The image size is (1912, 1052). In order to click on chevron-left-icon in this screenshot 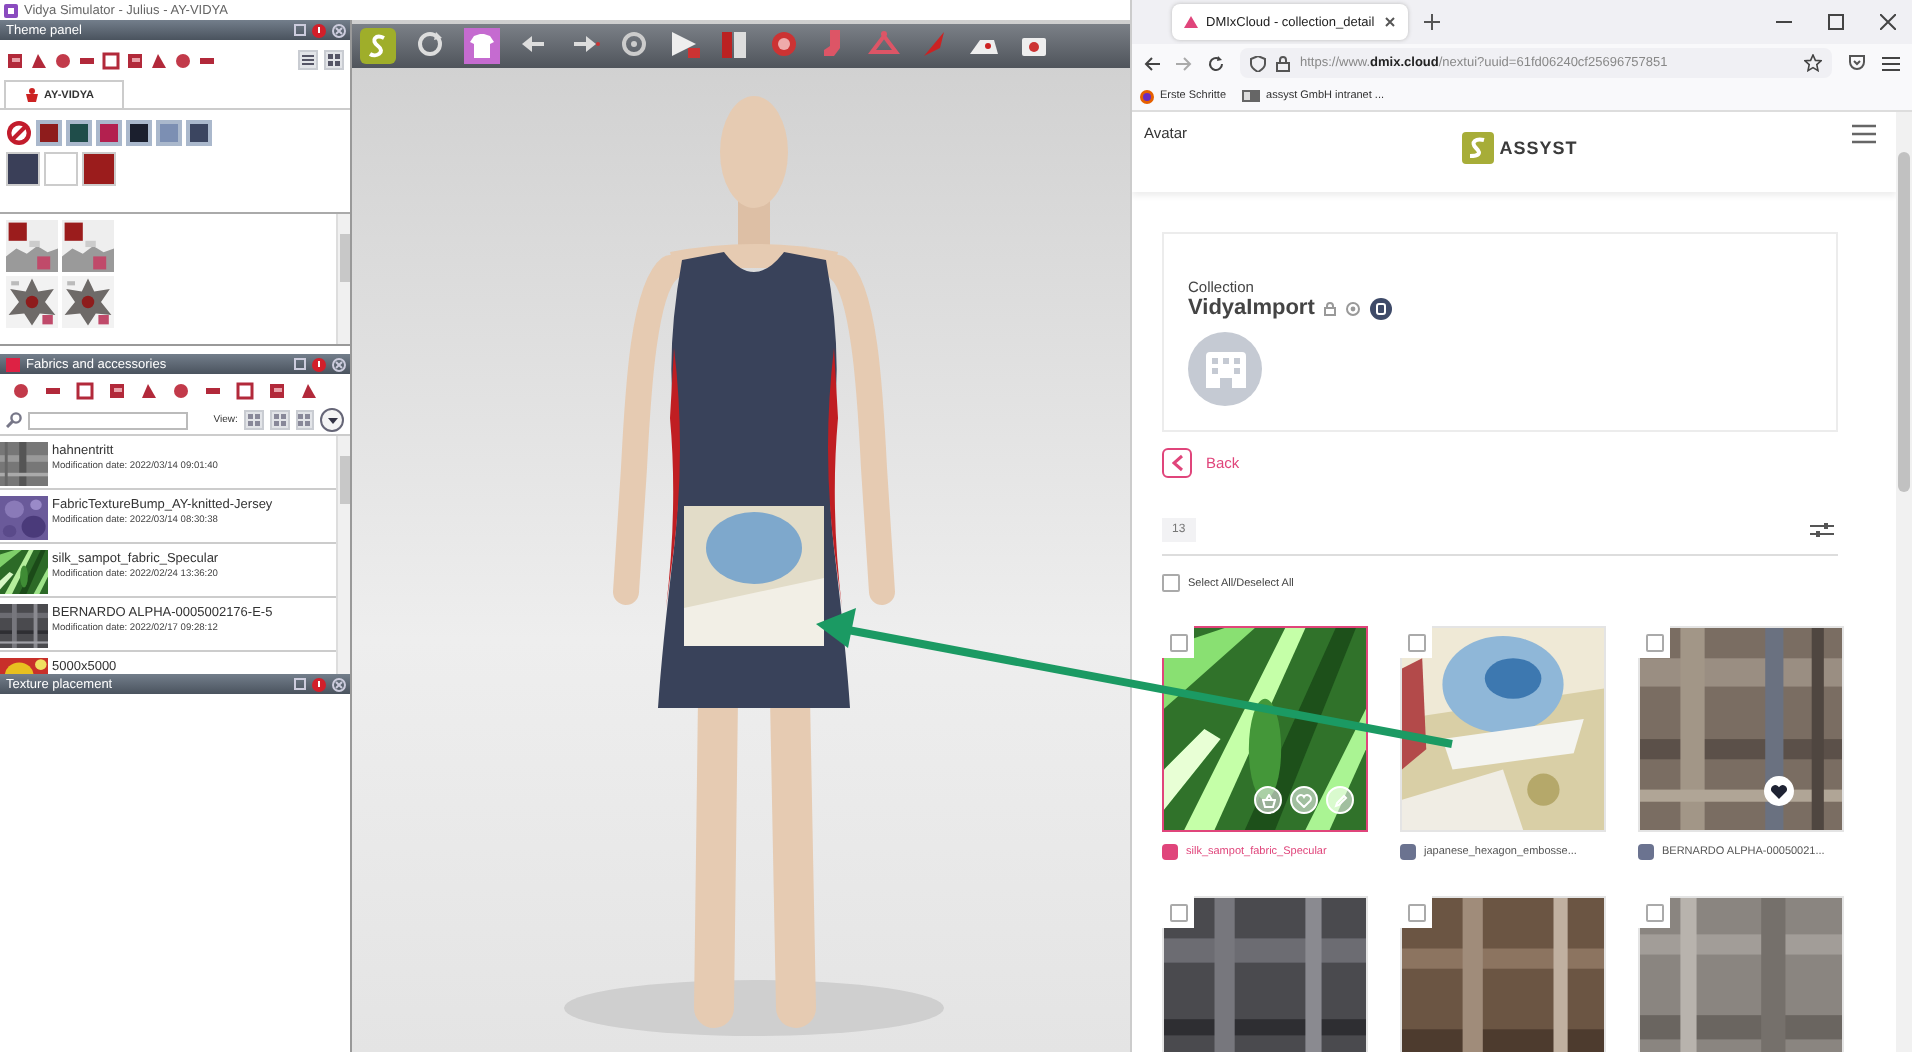, I will do `click(1177, 463)`.